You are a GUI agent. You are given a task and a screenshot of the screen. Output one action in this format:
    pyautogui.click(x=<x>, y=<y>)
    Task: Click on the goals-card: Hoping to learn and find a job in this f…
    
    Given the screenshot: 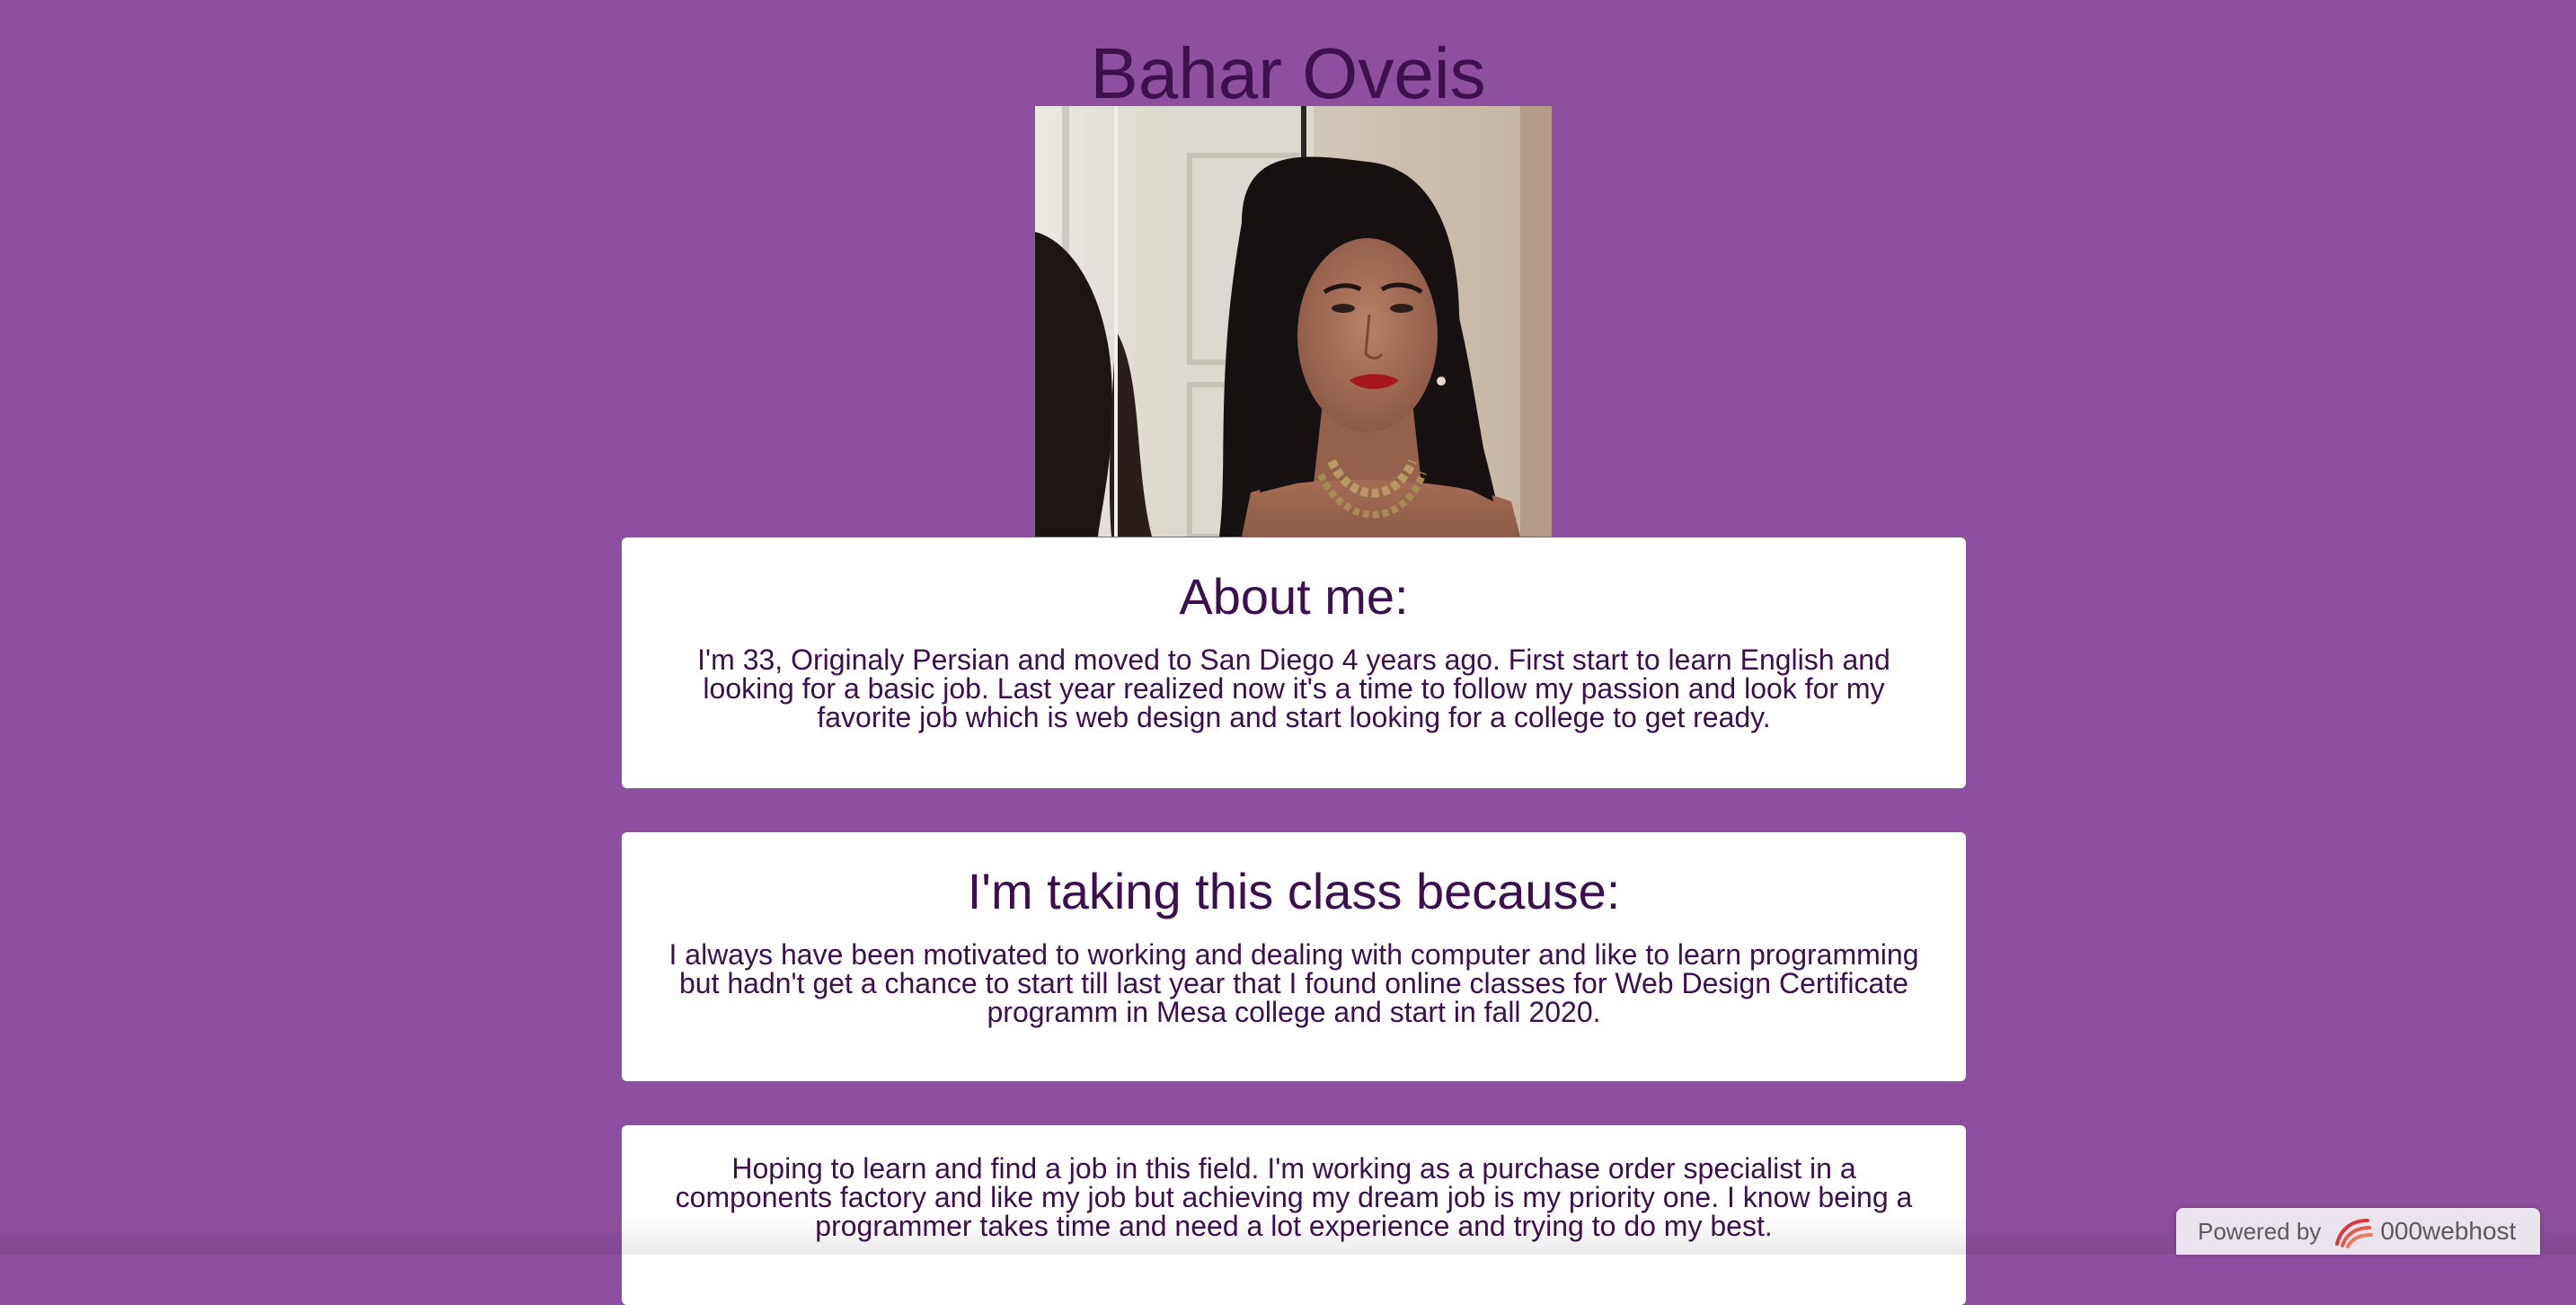 What is the action you would take?
    pyautogui.click(x=1294, y=1215)
    